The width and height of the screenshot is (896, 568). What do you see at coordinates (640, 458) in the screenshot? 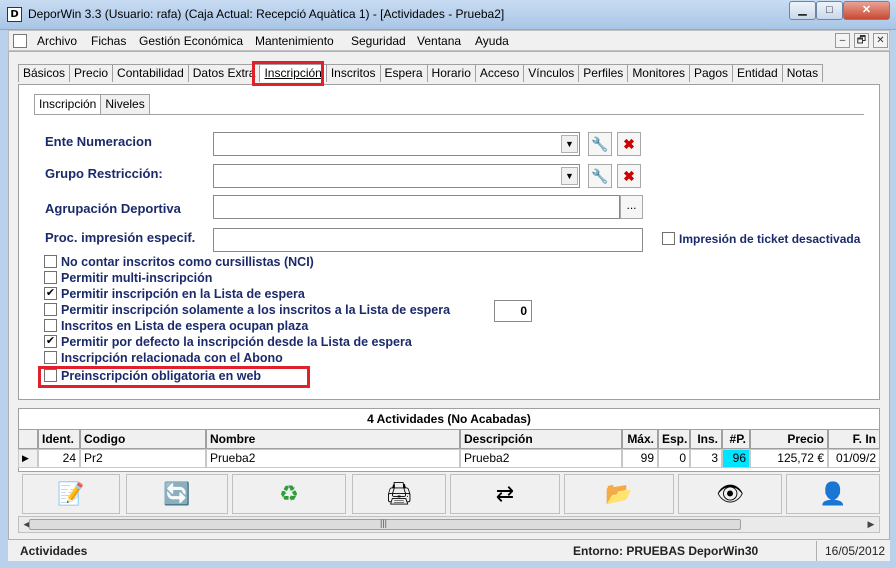
I see `table-cell: 99` at bounding box center [640, 458].